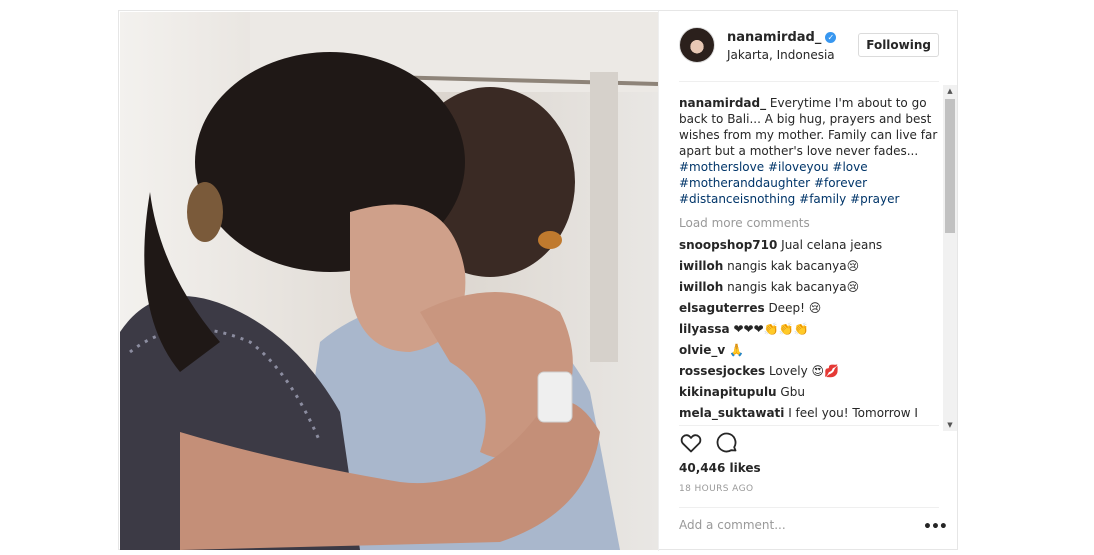  What do you see at coordinates (722, 308) in the screenshot?
I see `comment-username: elsaguterres` at bounding box center [722, 308].